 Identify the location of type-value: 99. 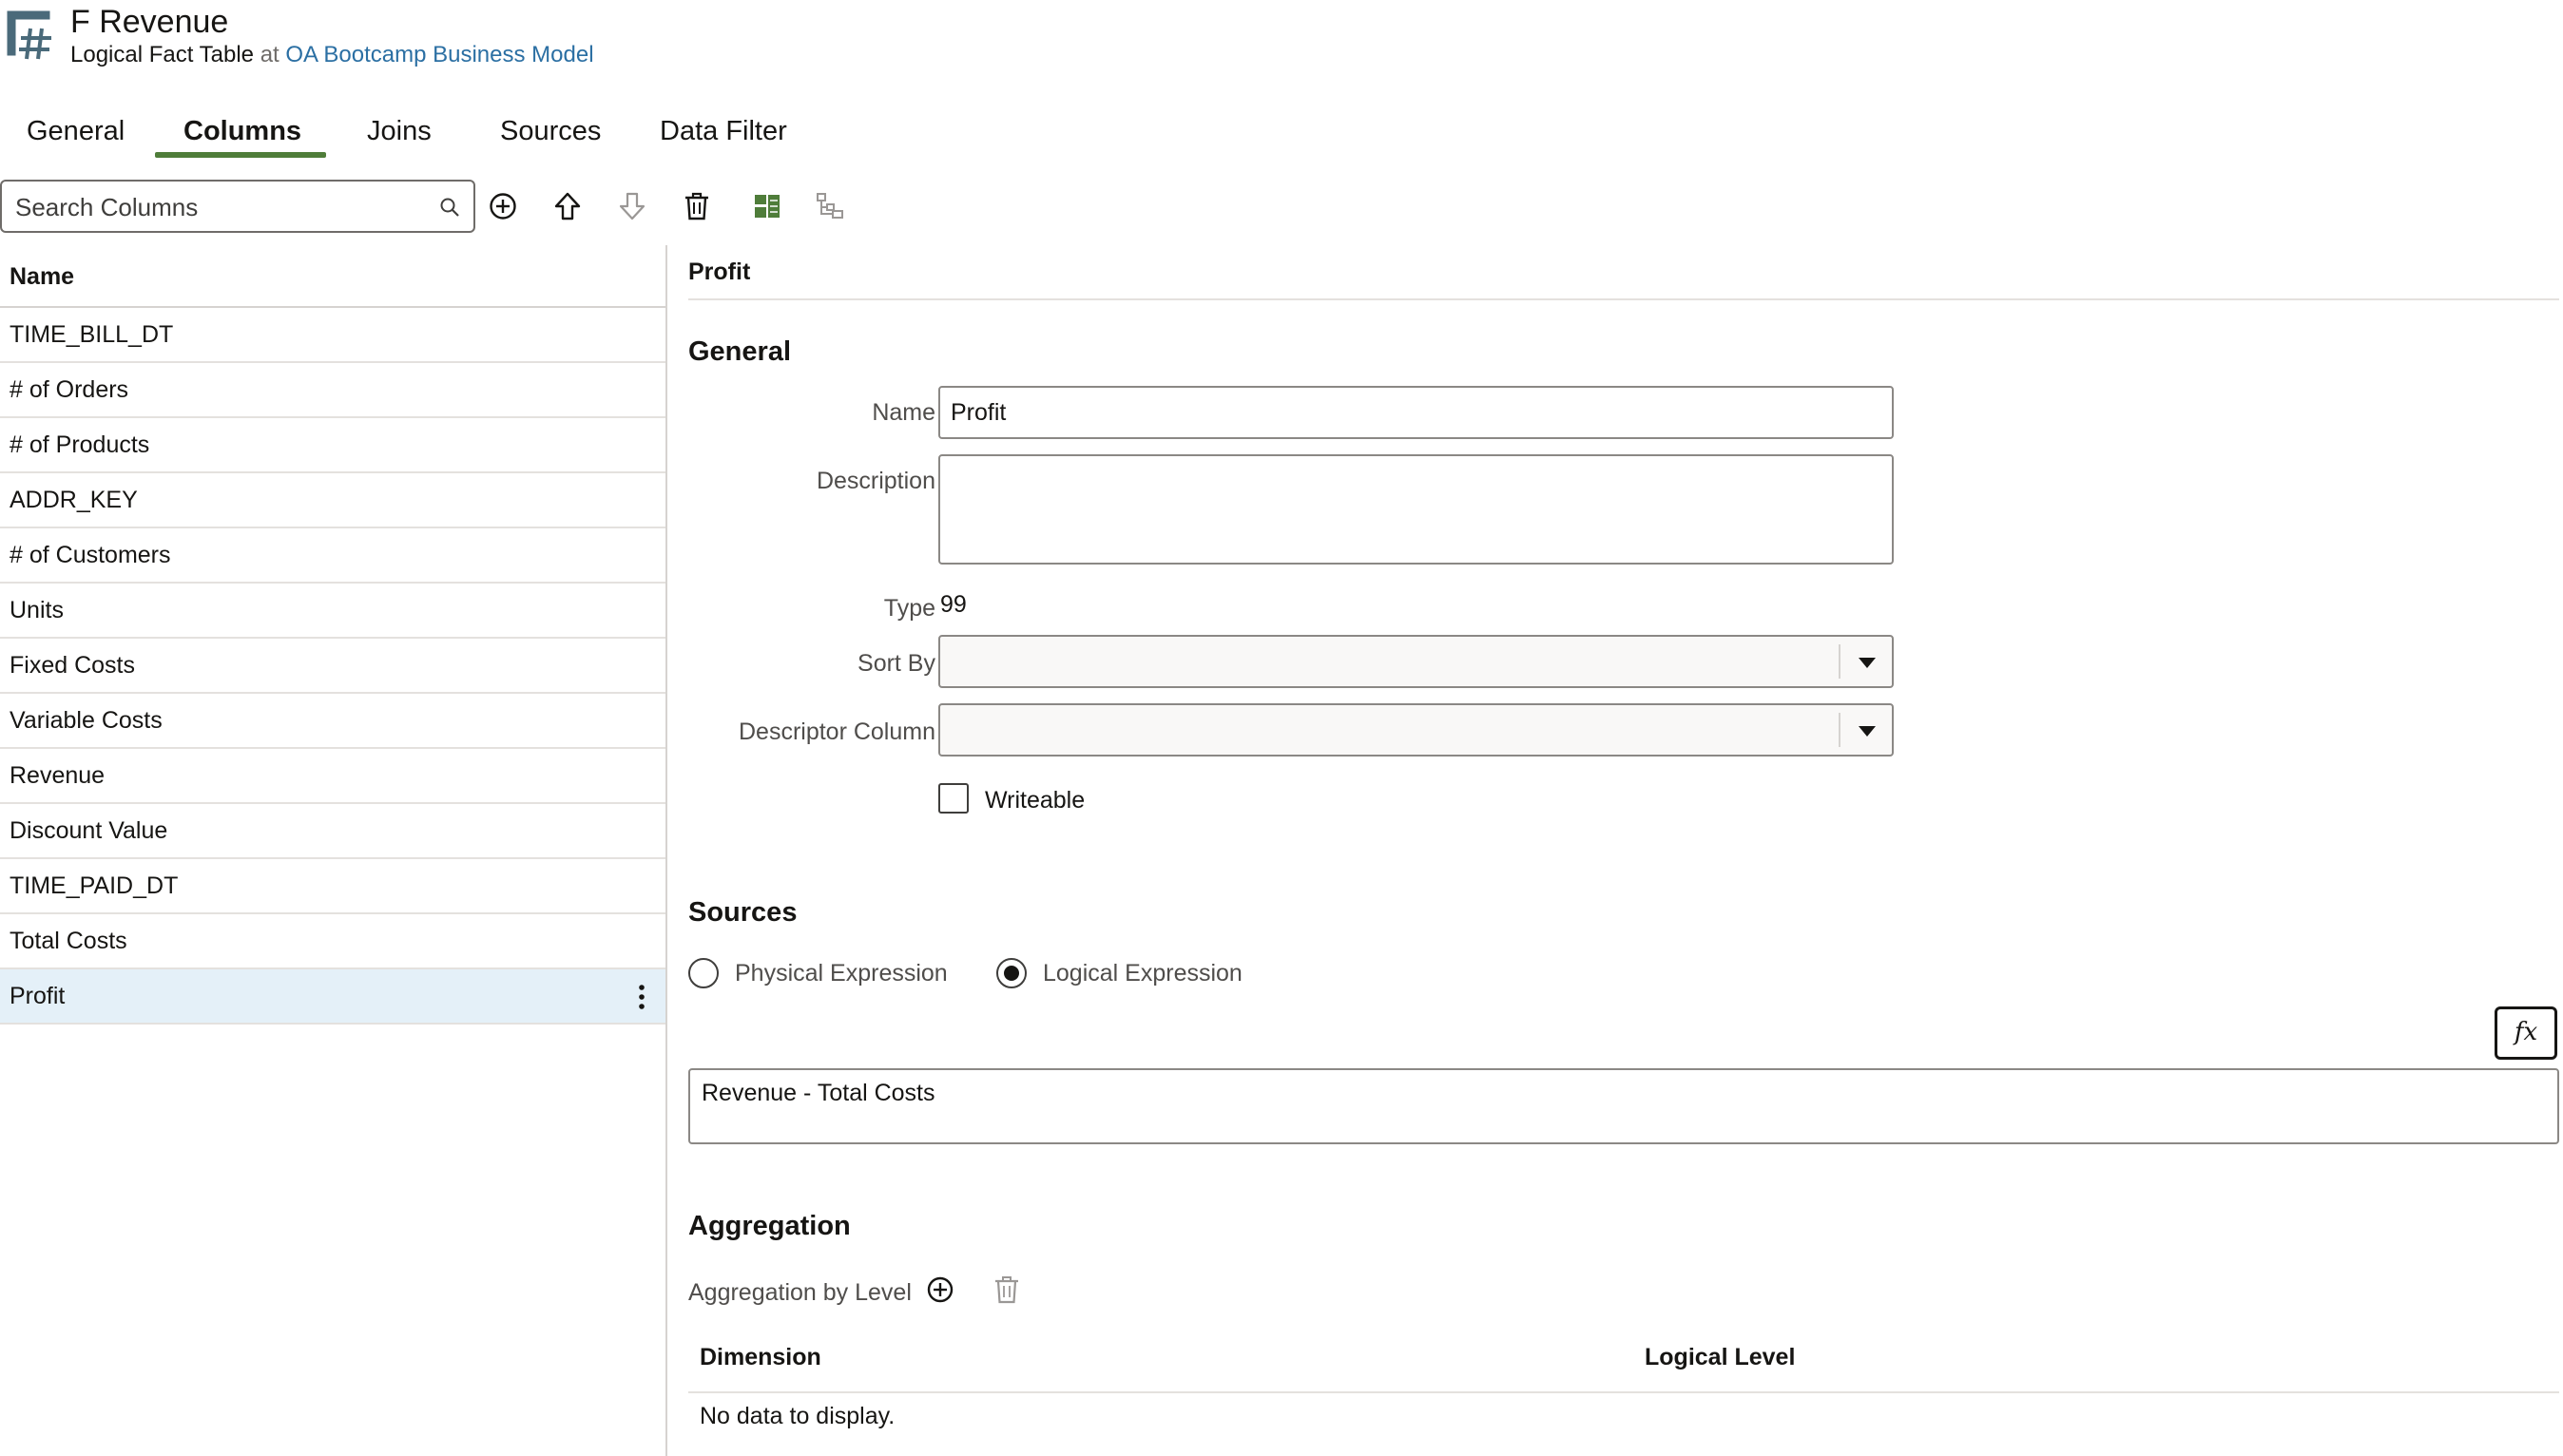
(953, 604).